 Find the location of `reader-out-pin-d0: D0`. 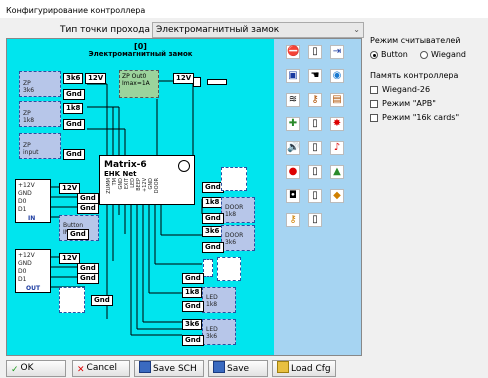

reader-out-pin-d0: D0 is located at coordinates (22, 271).